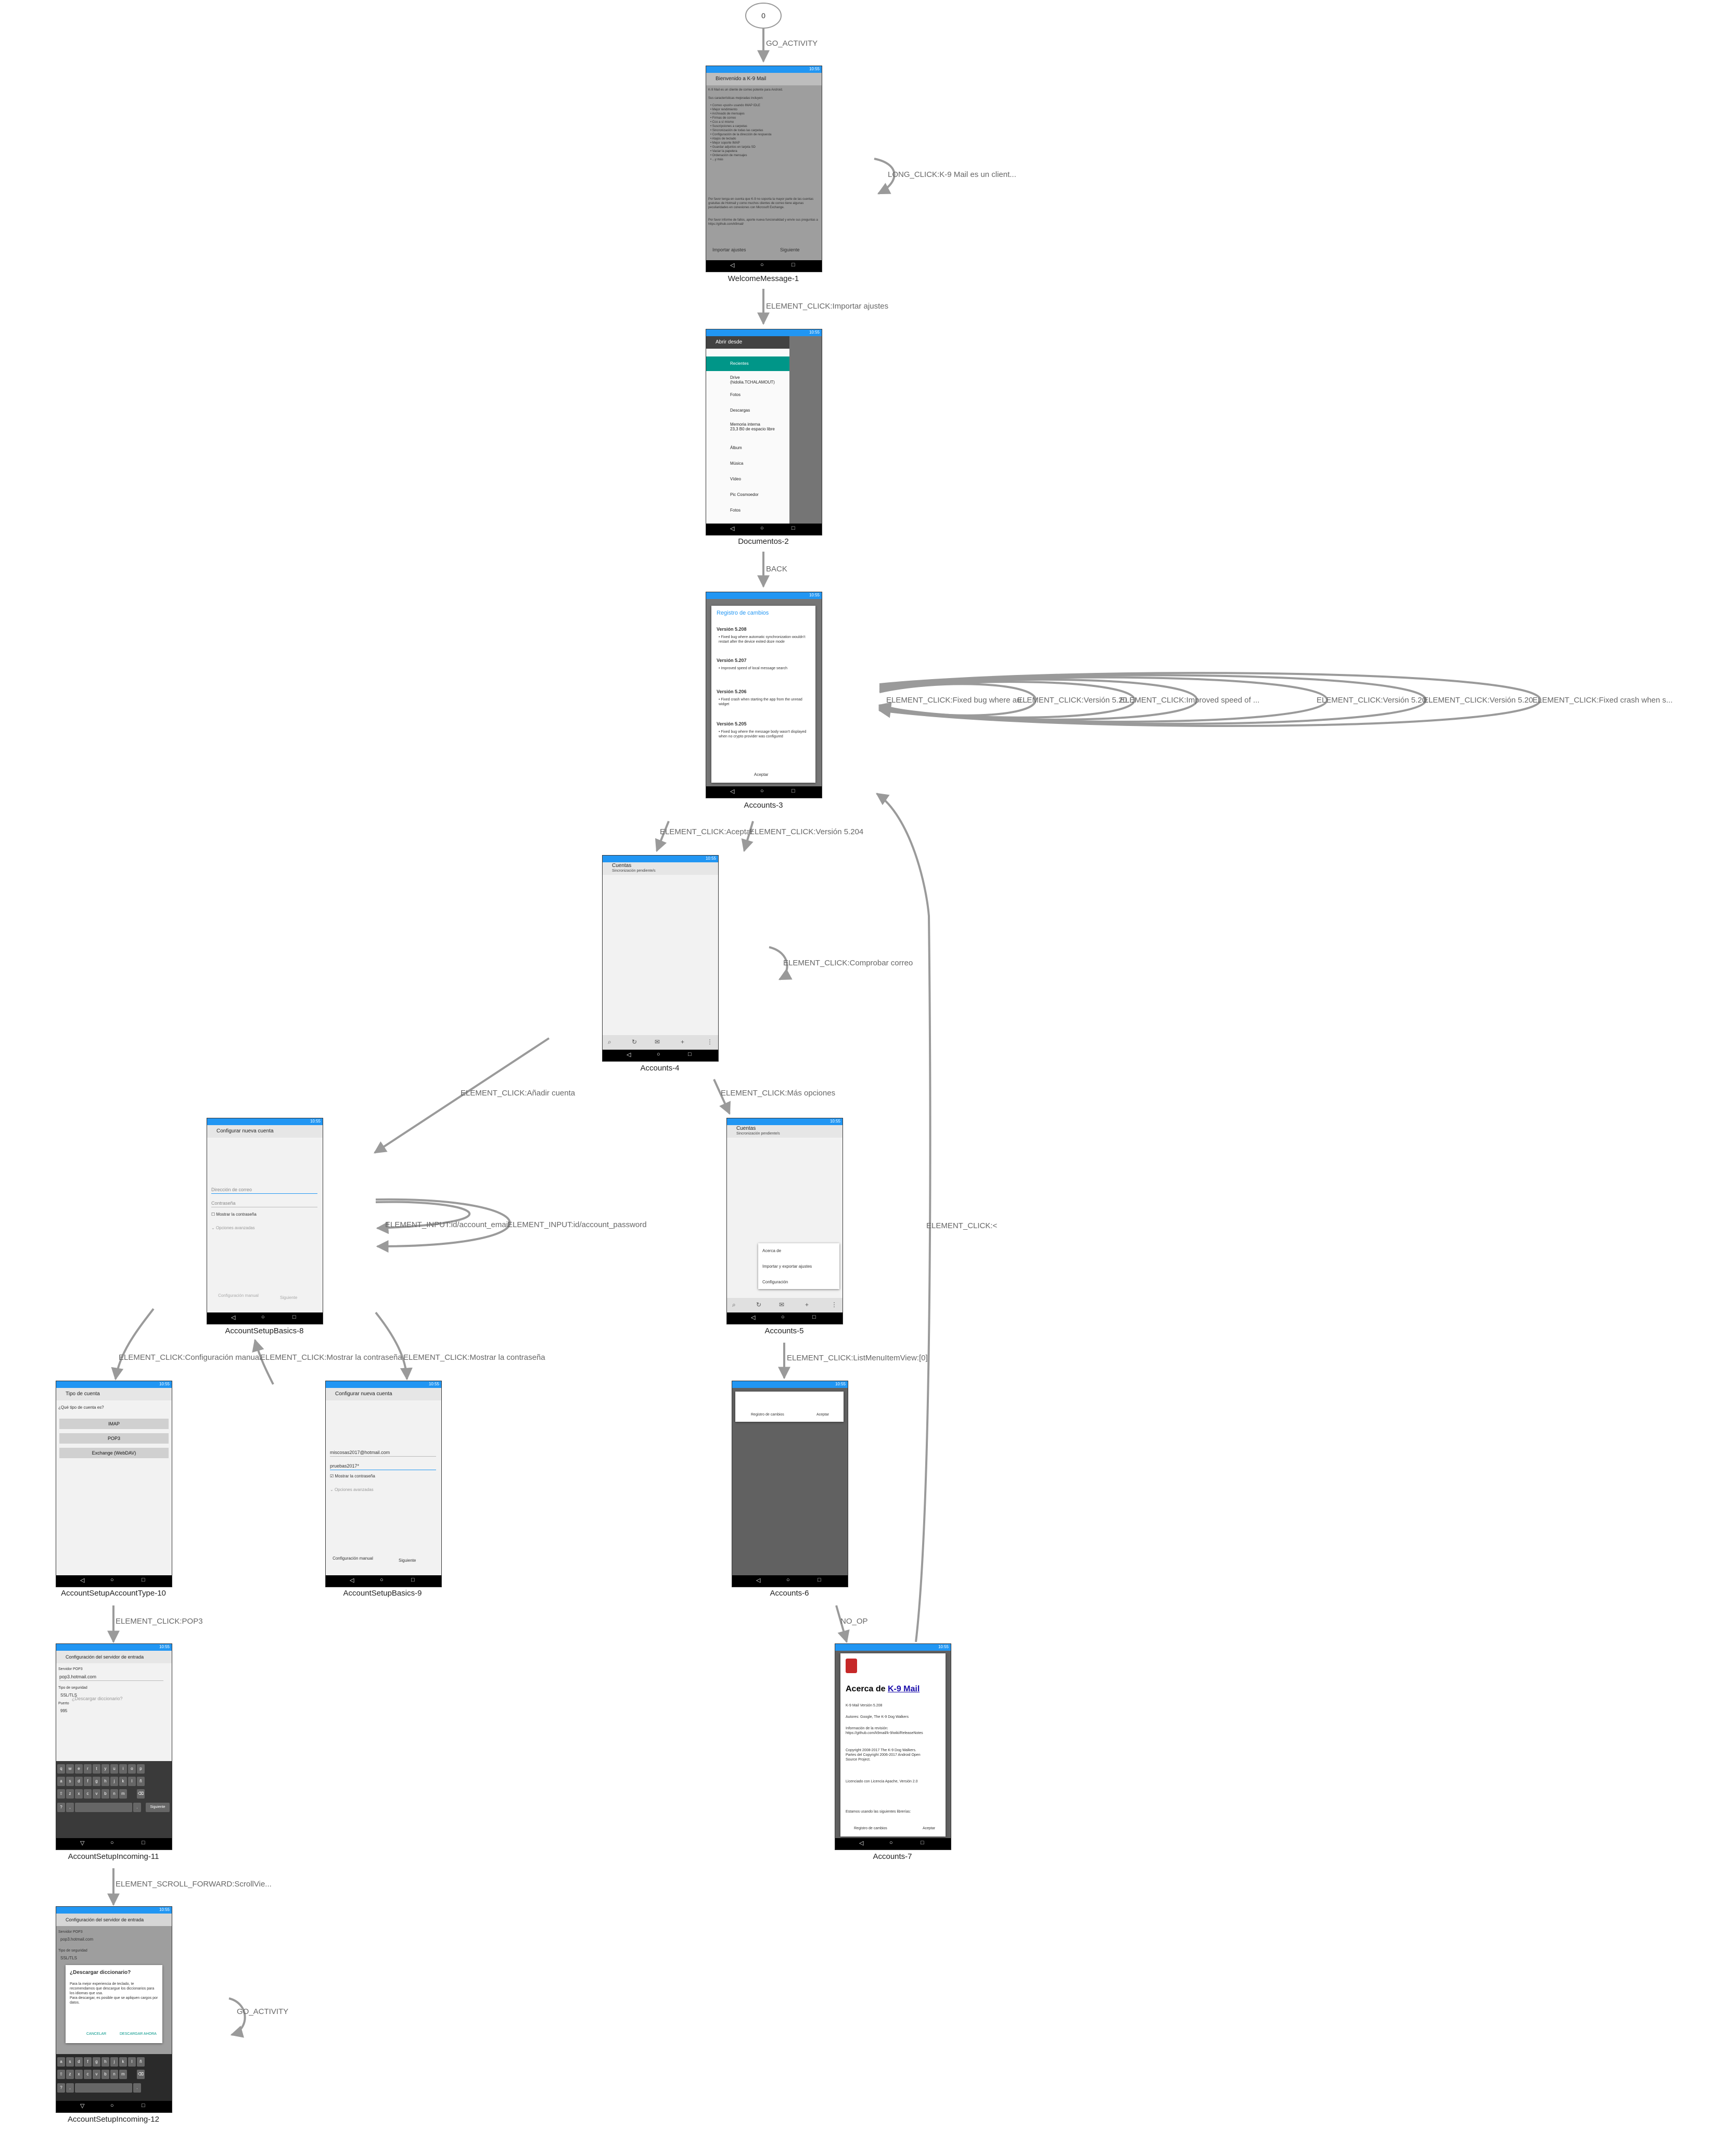 This screenshot has width=1736, height=2129. What do you see at coordinates (114, 2077) in the screenshot?
I see `keyboard: asdfghjklñ ⇧ z x c v b n m ⌫ ?,.` at bounding box center [114, 2077].